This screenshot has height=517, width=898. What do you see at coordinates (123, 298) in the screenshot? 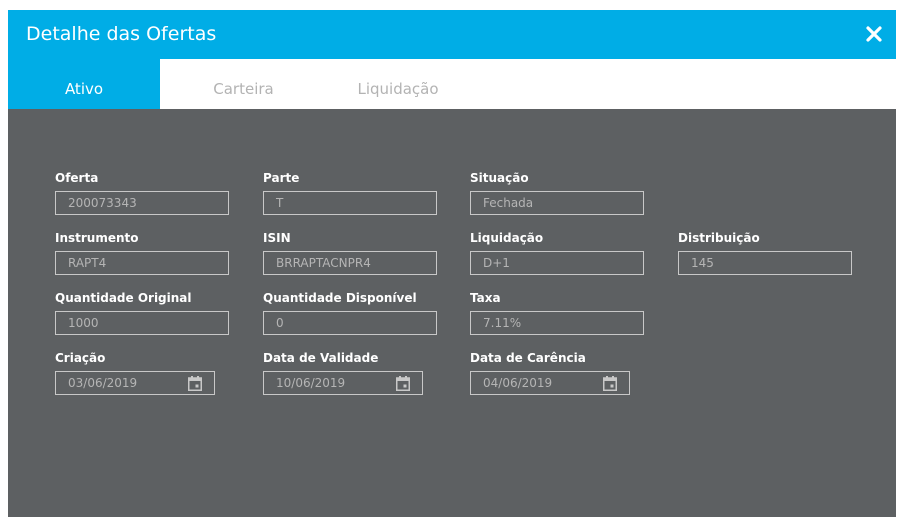
I see `field-label: Quantidade Original` at bounding box center [123, 298].